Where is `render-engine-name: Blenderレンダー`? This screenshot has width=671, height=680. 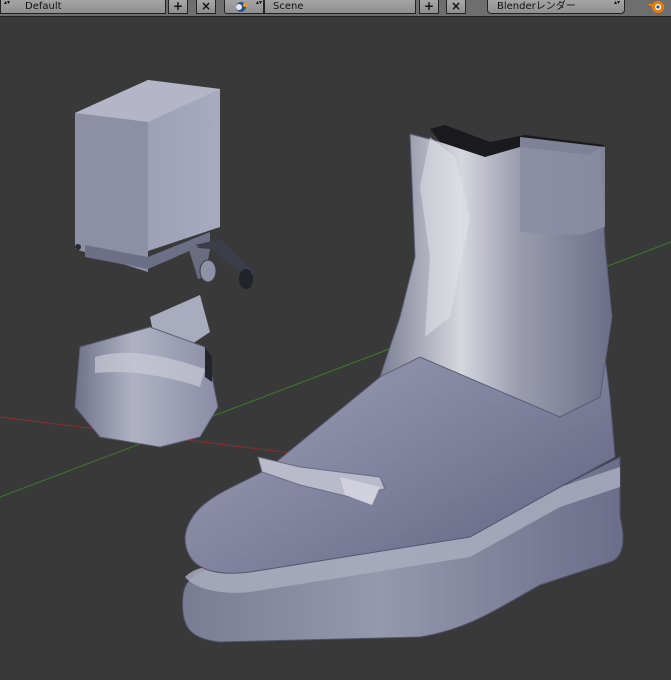
render-engine-name: Blenderレンダー is located at coordinates (536, 6).